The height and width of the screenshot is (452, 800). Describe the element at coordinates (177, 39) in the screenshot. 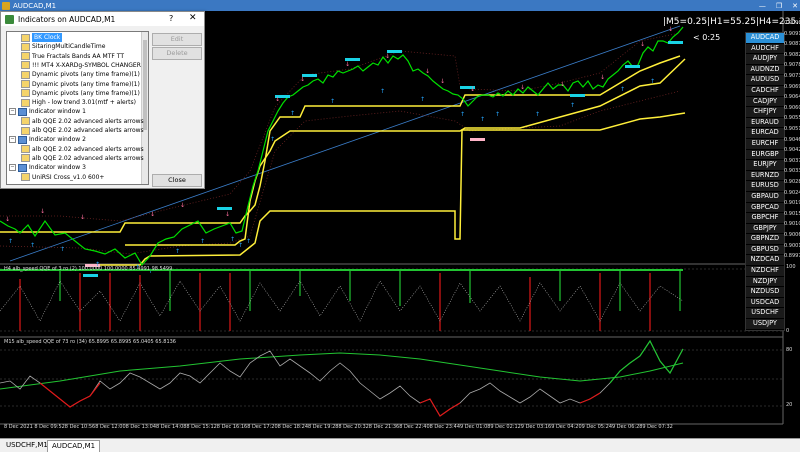

I see `edit-button: Edit` at that location.